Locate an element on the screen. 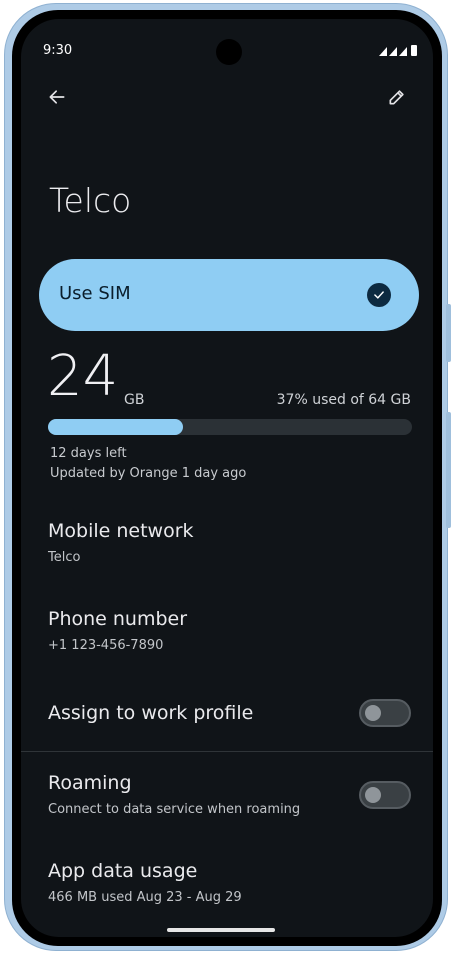 Image resolution: width=454 pixels, height=954 pixels. volume-button is located at coordinates (448, 470).